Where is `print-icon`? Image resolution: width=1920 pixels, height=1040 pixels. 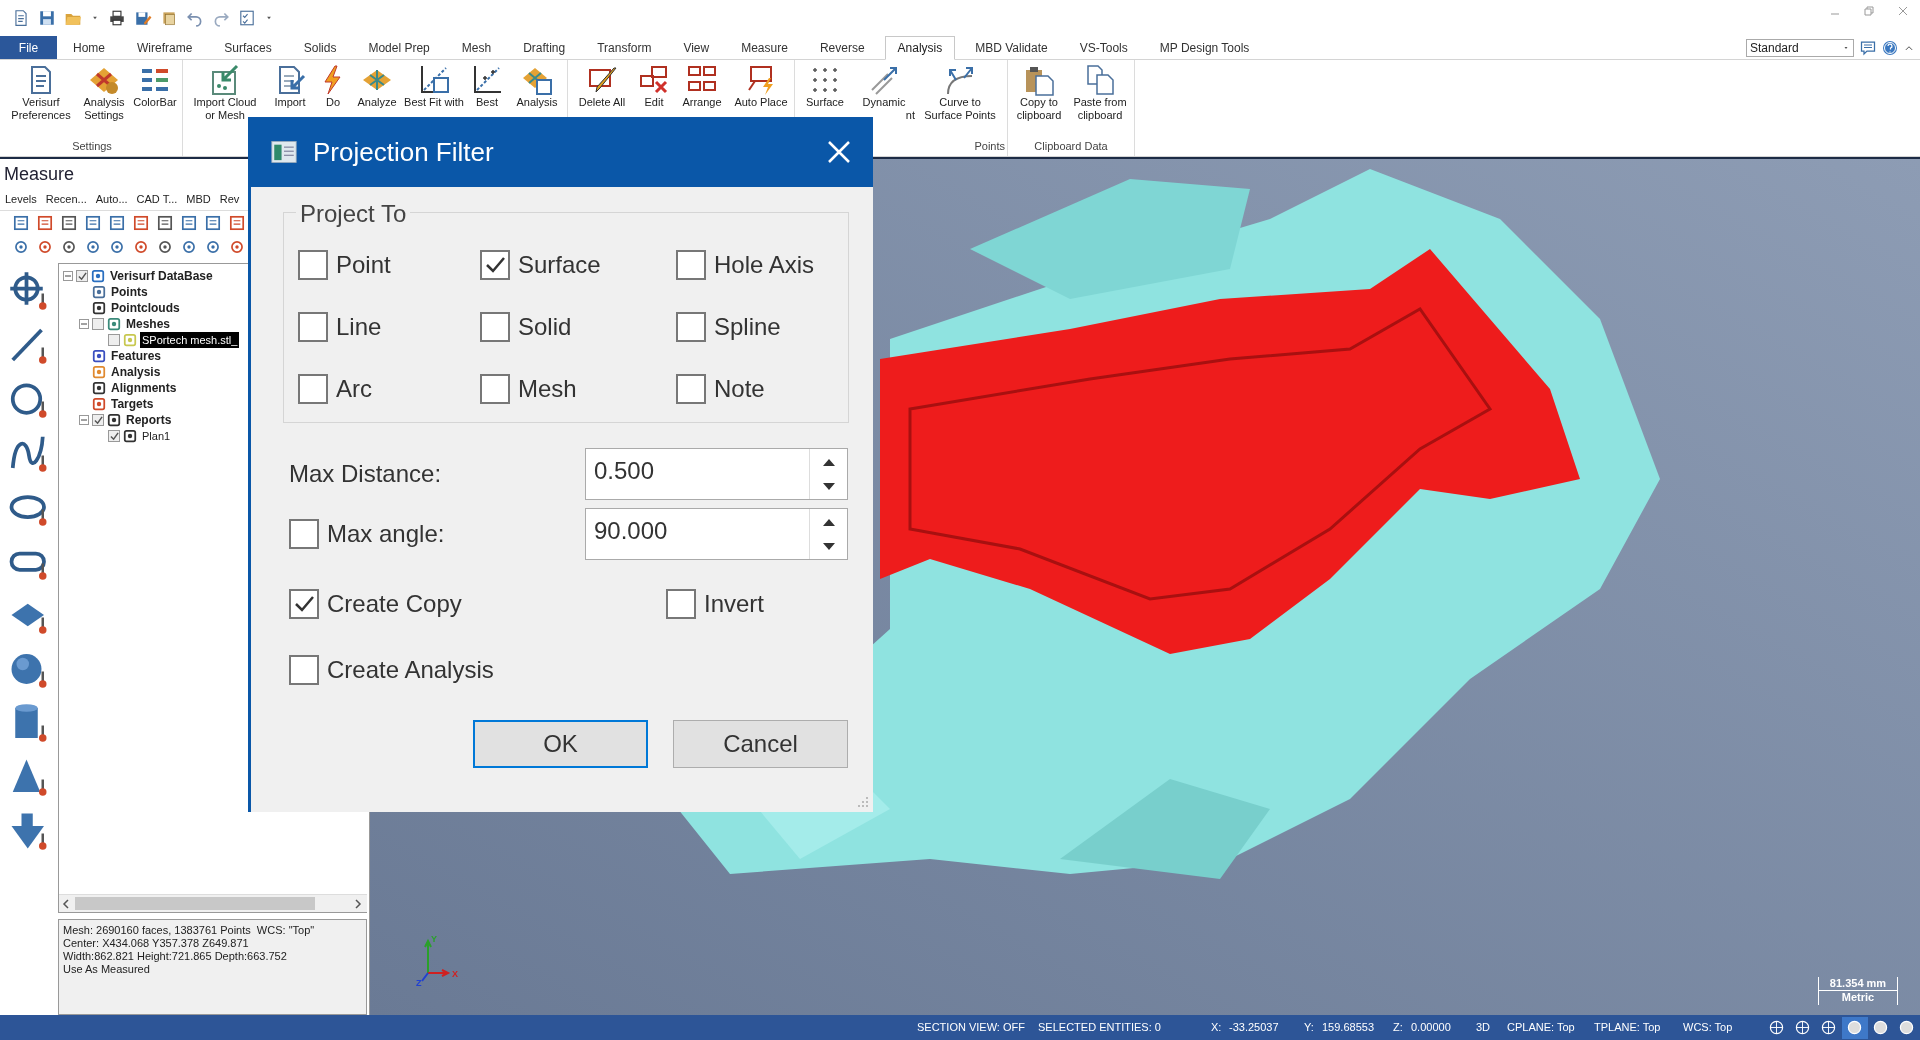
print-icon is located at coordinates (117, 18).